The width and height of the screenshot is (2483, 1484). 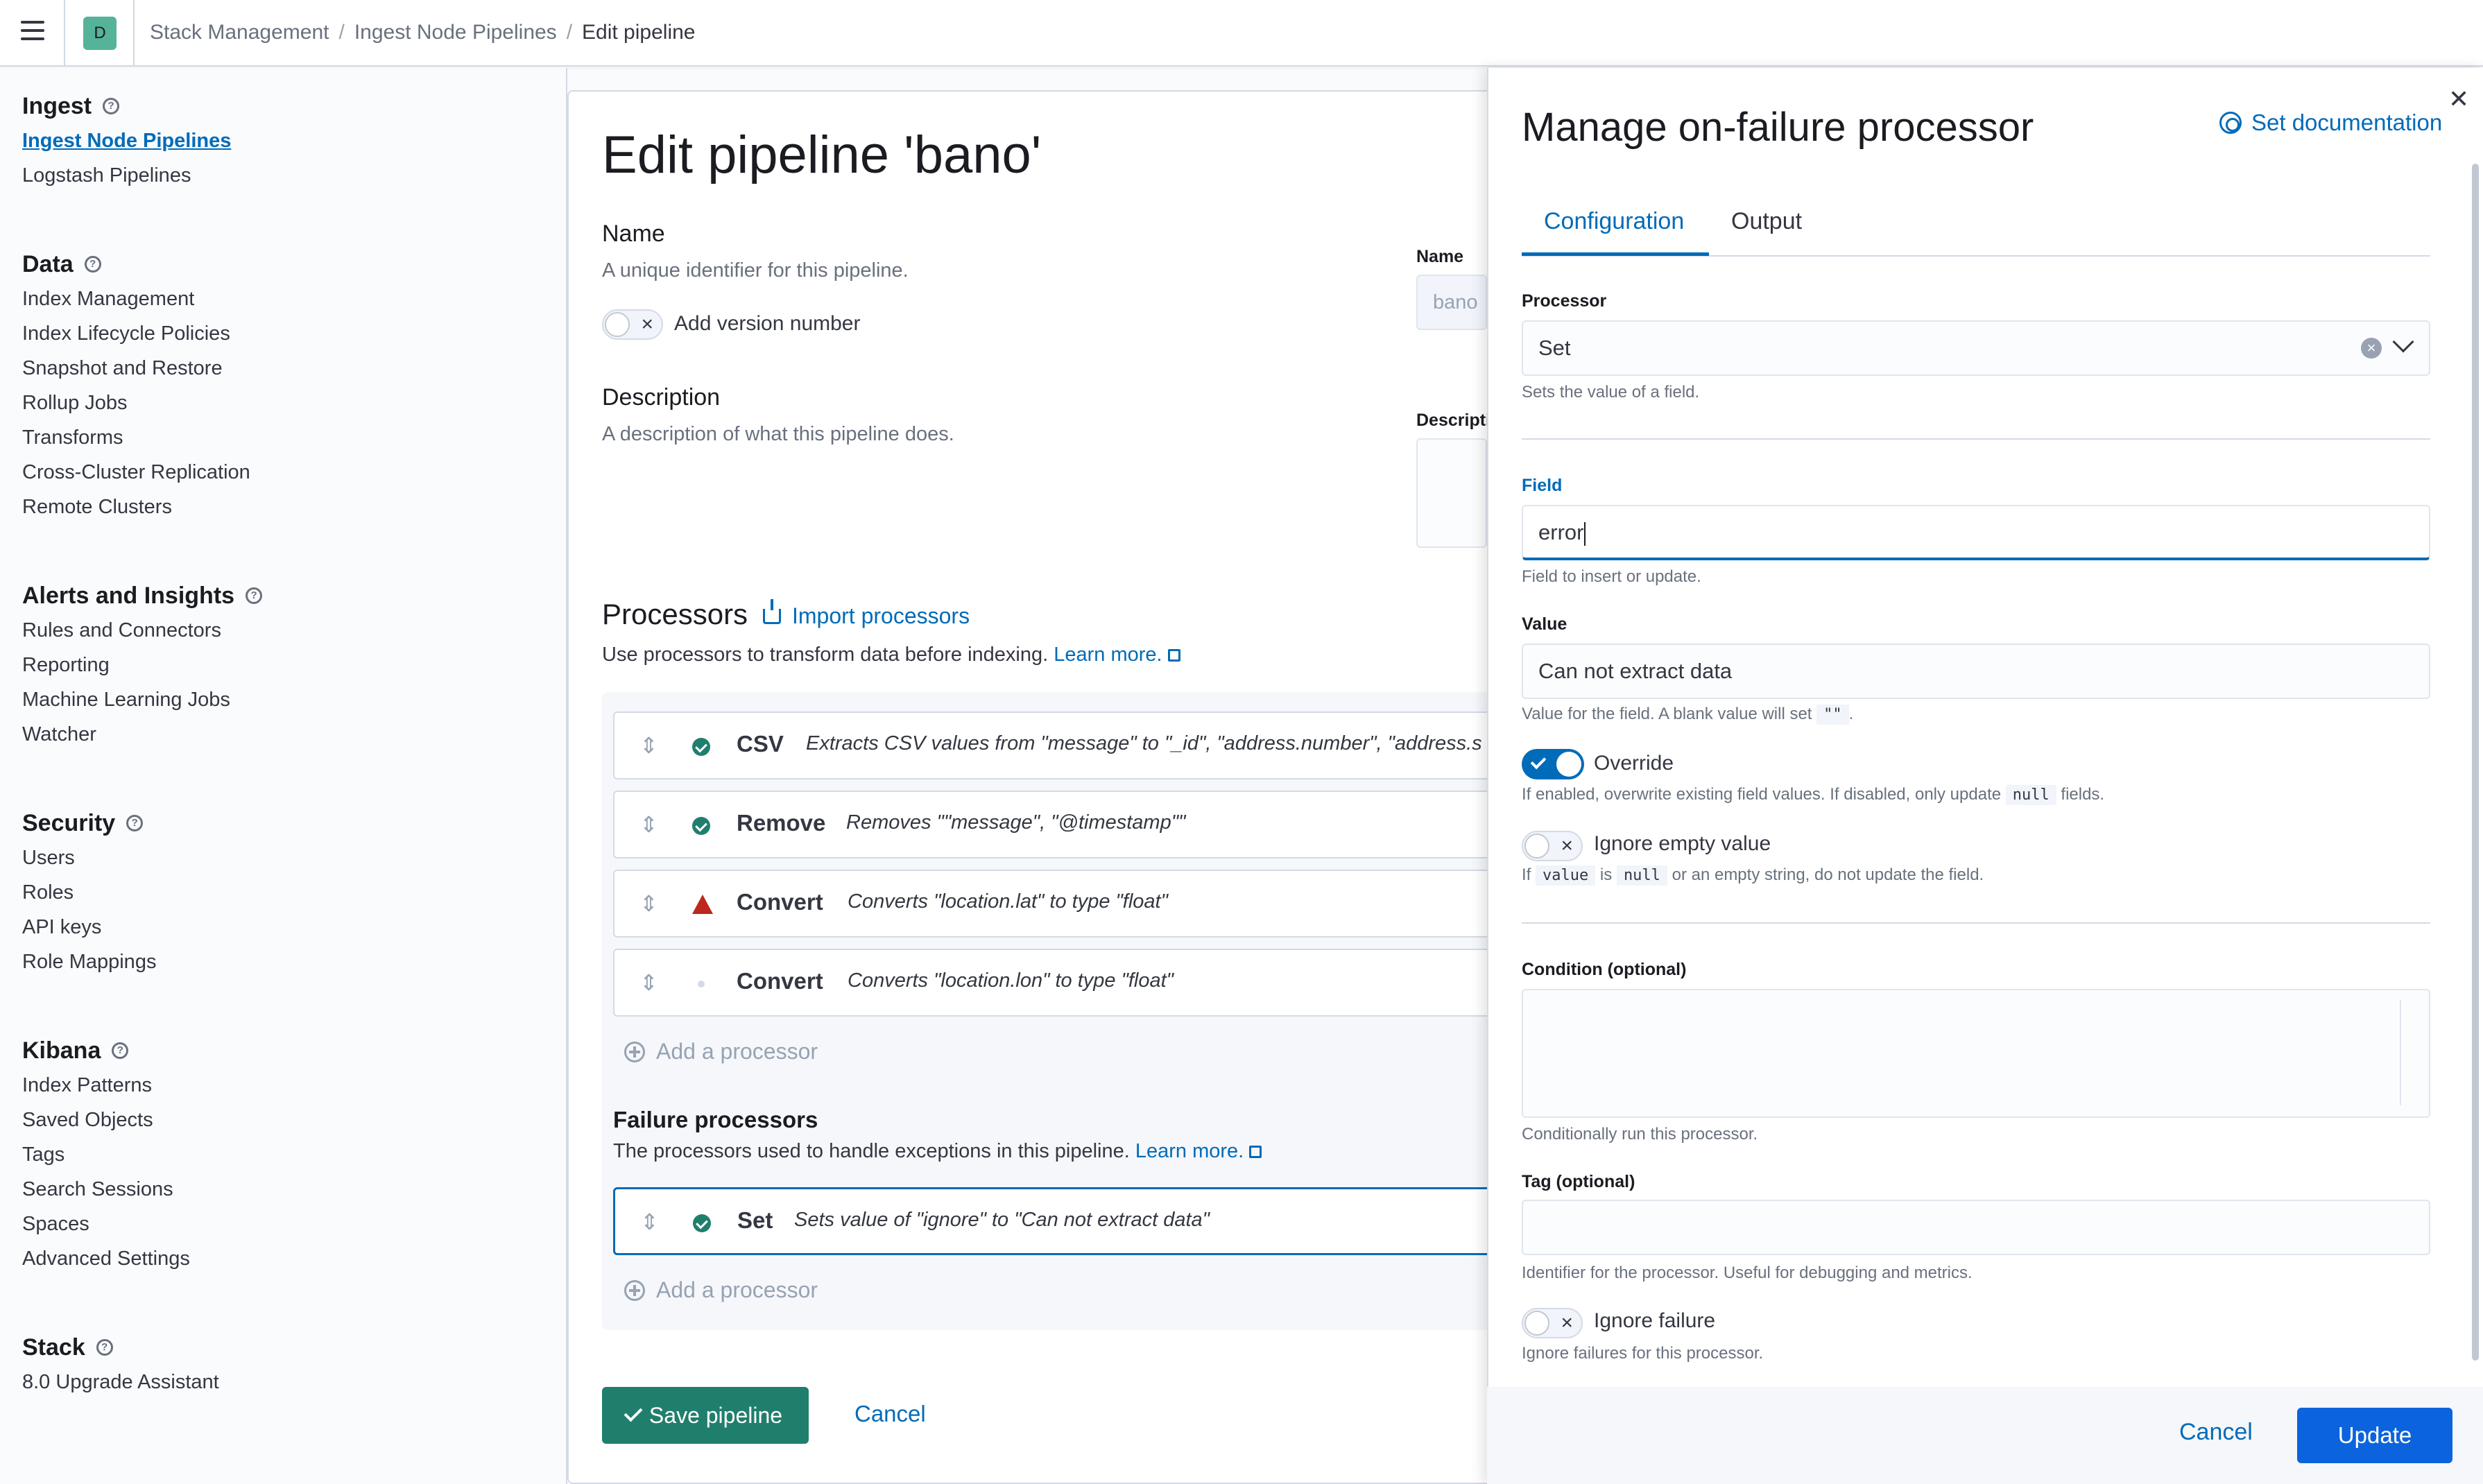 What do you see at coordinates (106, 1085) in the screenshot?
I see `sidebar-item-index-patterns: Index Patterns` at bounding box center [106, 1085].